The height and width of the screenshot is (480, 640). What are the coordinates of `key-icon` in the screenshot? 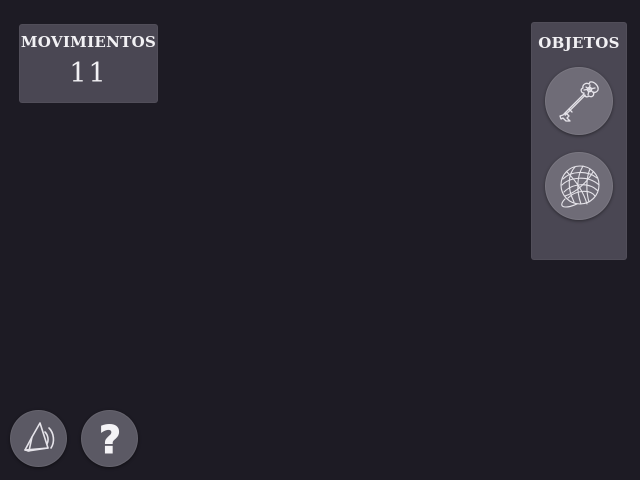 It's located at (579, 101).